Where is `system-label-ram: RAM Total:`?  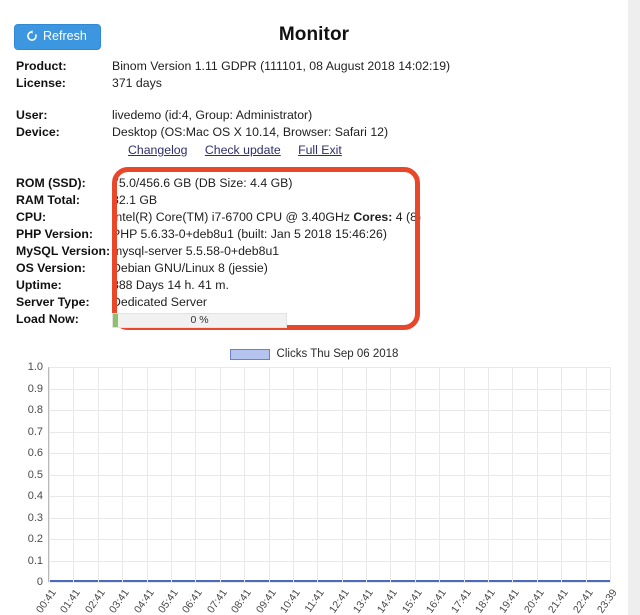 system-label-ram: RAM Total: is located at coordinates (48, 200).